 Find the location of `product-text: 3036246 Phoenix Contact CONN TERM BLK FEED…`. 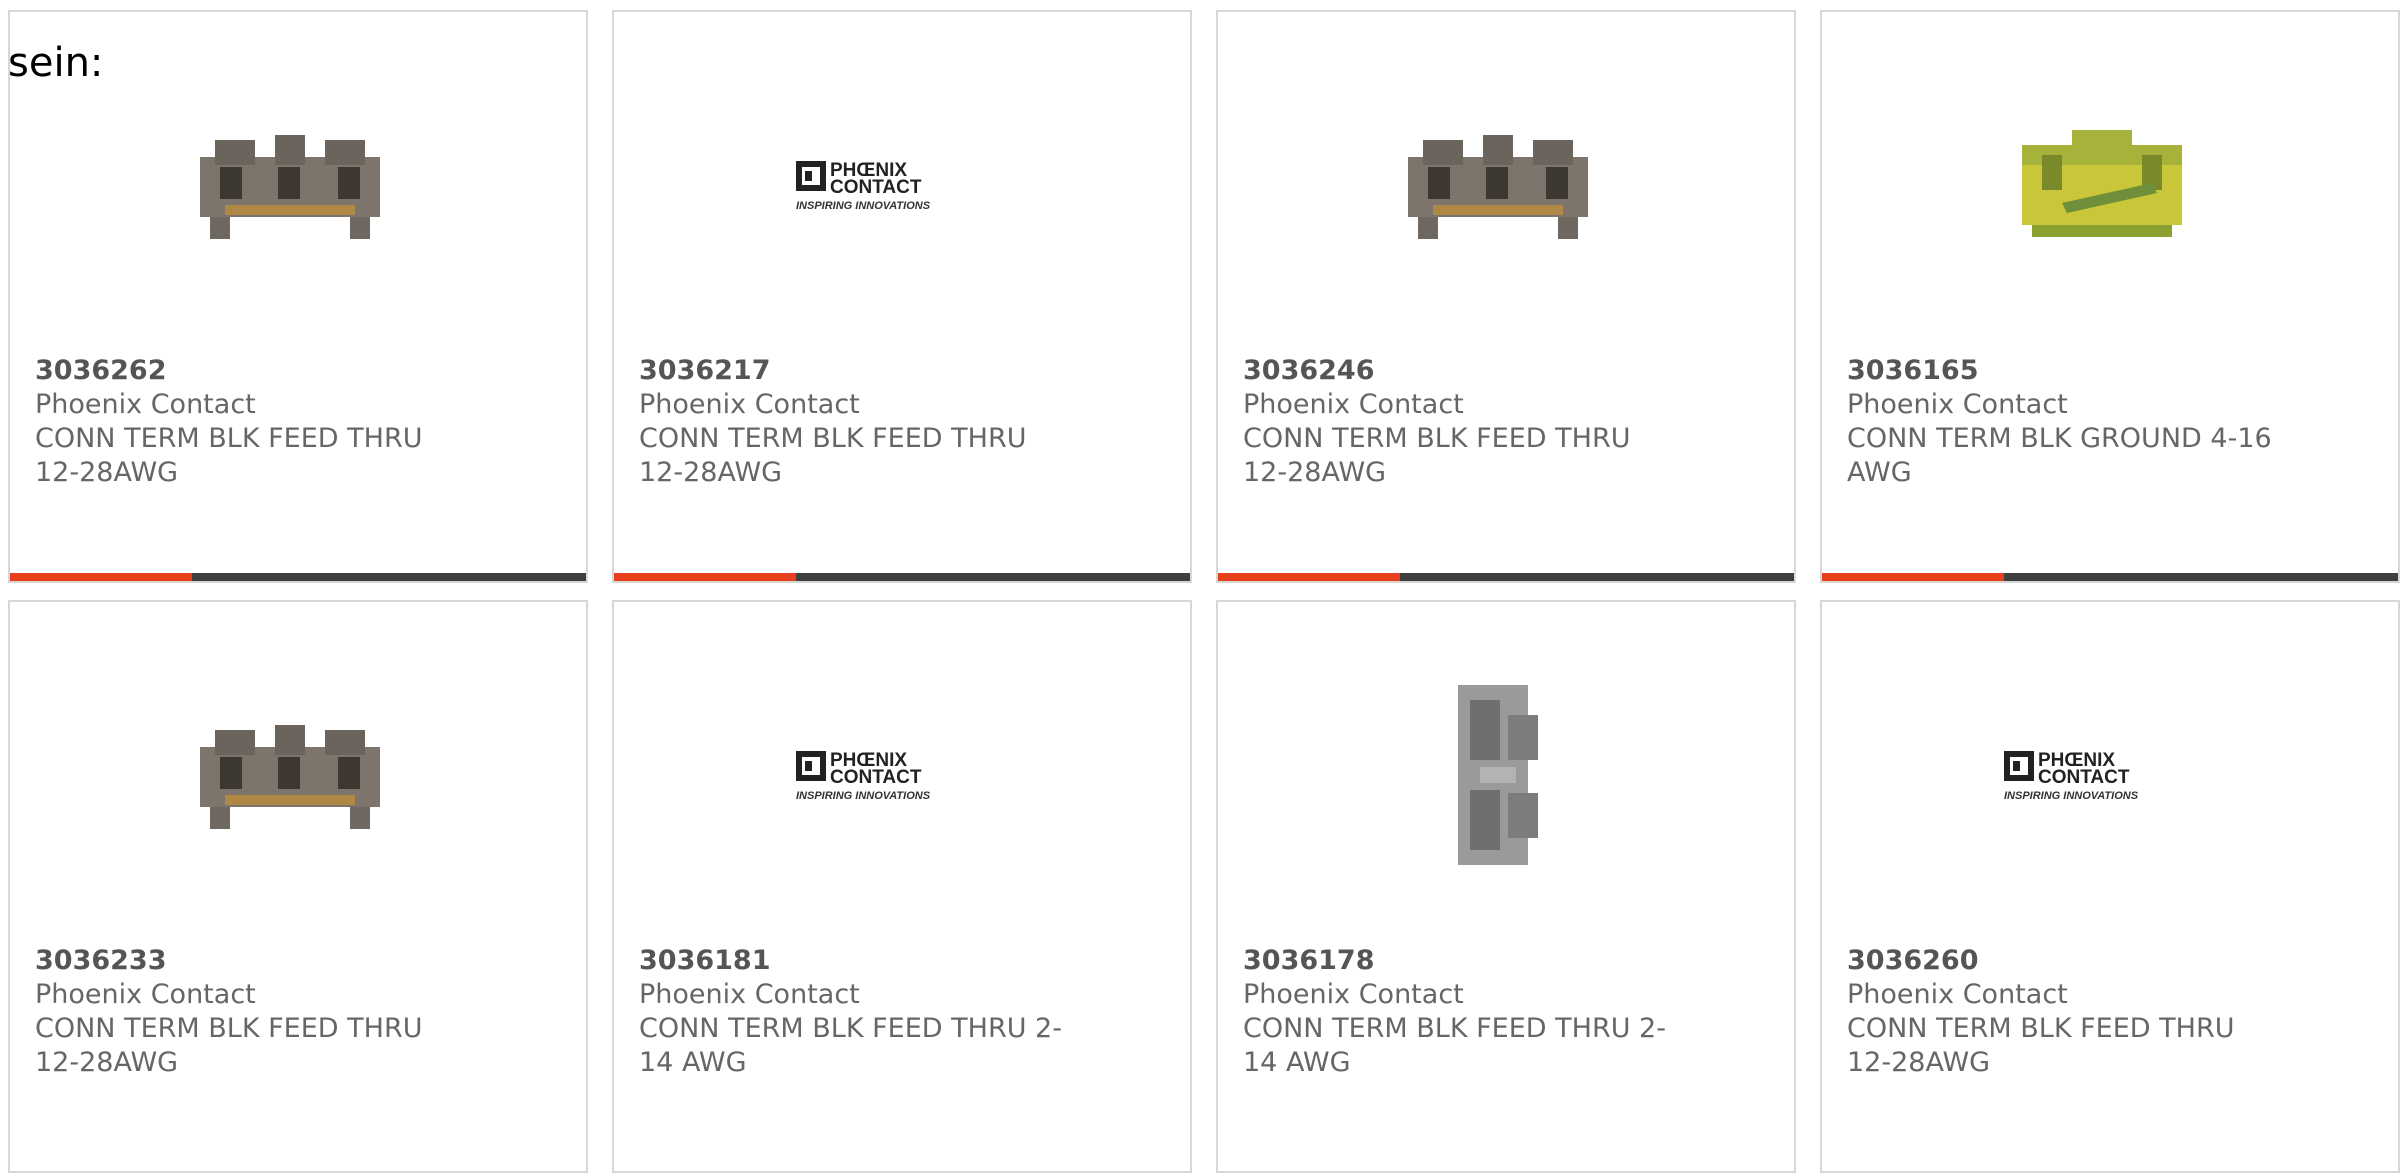

product-text: 3036246 Phoenix Contact CONN TERM BLK FEED… is located at coordinates (1463, 422).